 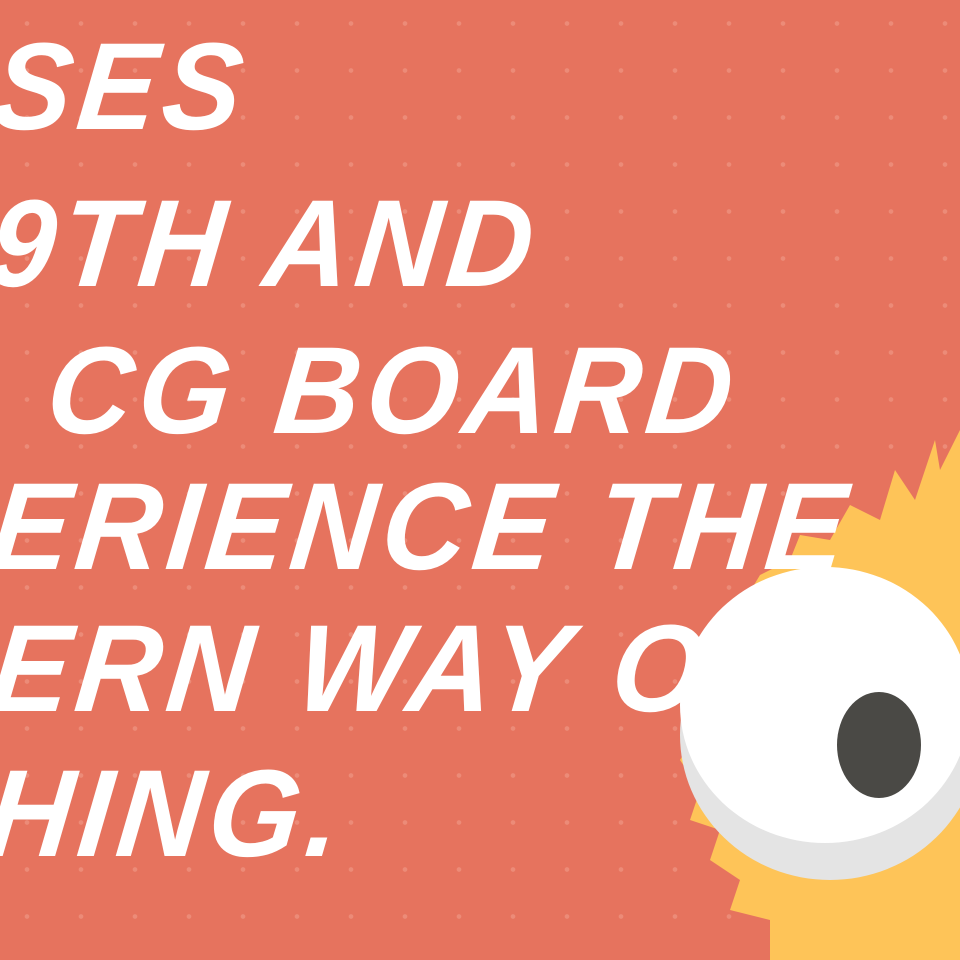 I want to click on pupil, so click(x=879, y=745).